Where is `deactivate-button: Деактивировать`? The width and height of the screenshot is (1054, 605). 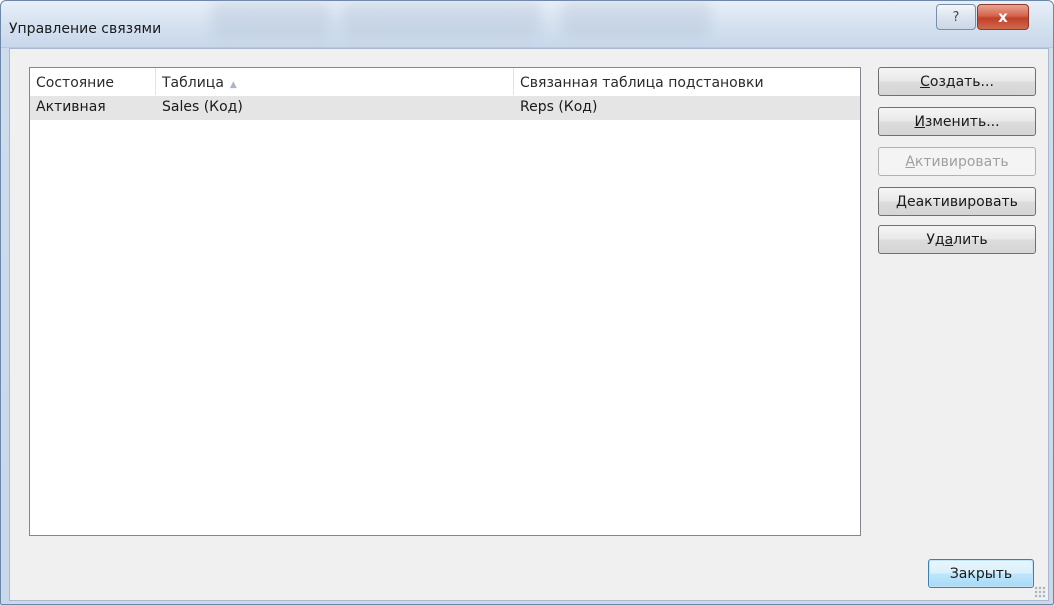 deactivate-button: Деактивировать is located at coordinates (957, 201).